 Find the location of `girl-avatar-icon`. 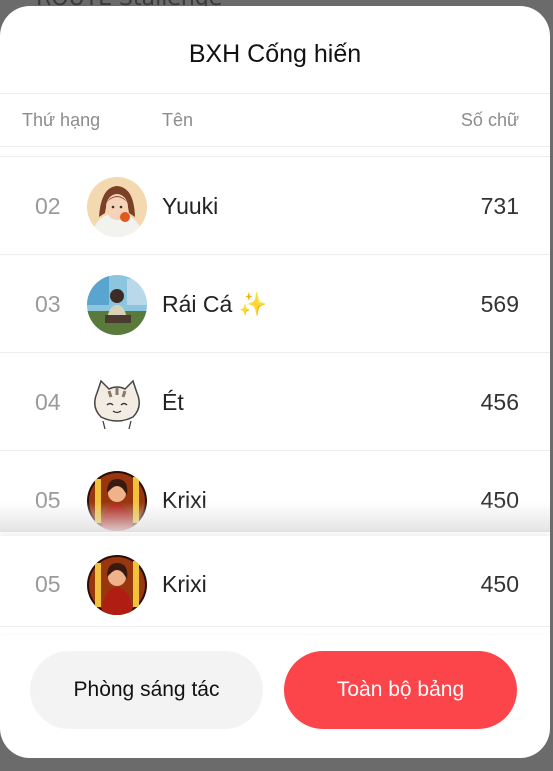

girl-avatar-icon is located at coordinates (117, 207).